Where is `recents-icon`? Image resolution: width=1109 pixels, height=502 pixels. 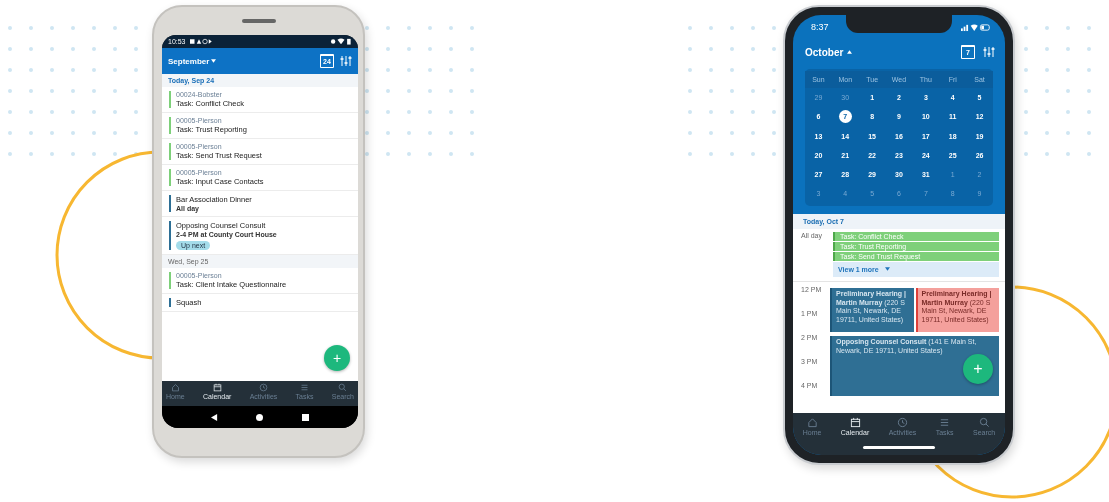
recents-icon is located at coordinates (305, 417).